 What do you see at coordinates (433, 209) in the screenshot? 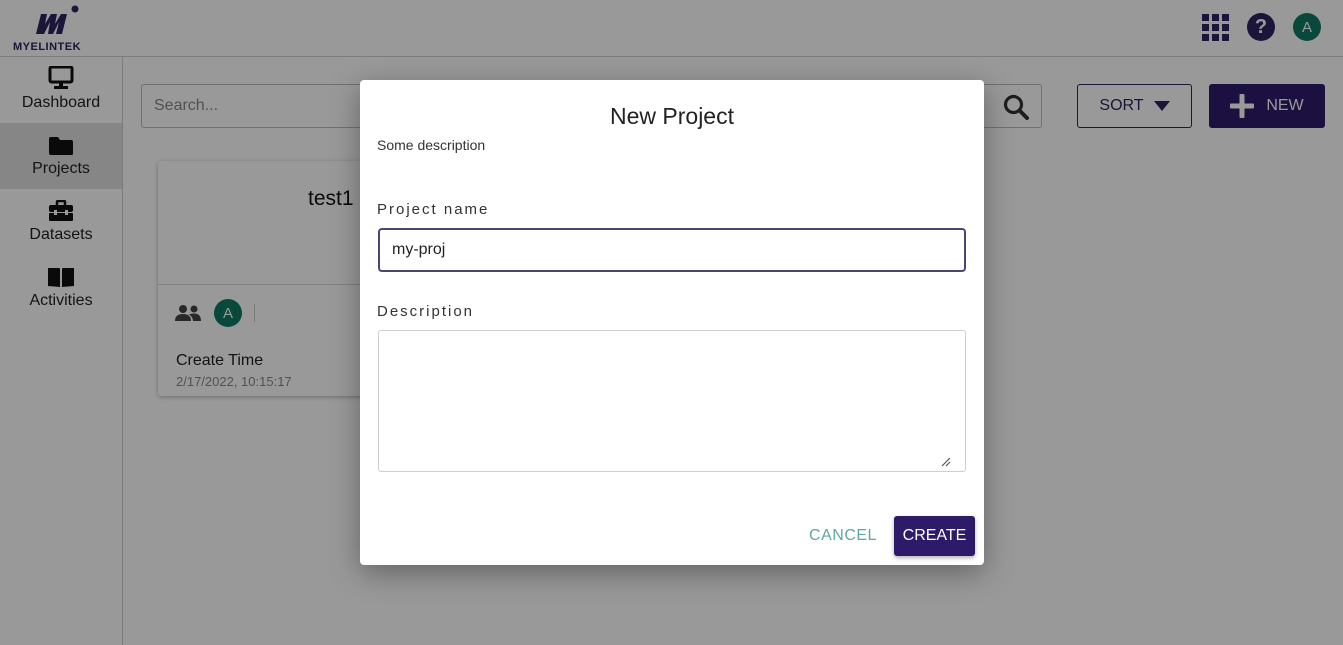
I see `project-name-label: Project name` at bounding box center [433, 209].